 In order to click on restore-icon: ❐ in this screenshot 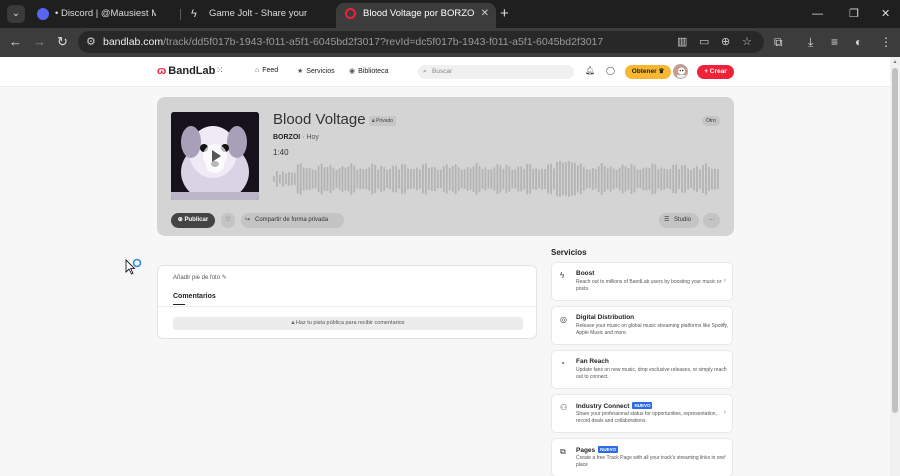, I will do `click(854, 14)`.